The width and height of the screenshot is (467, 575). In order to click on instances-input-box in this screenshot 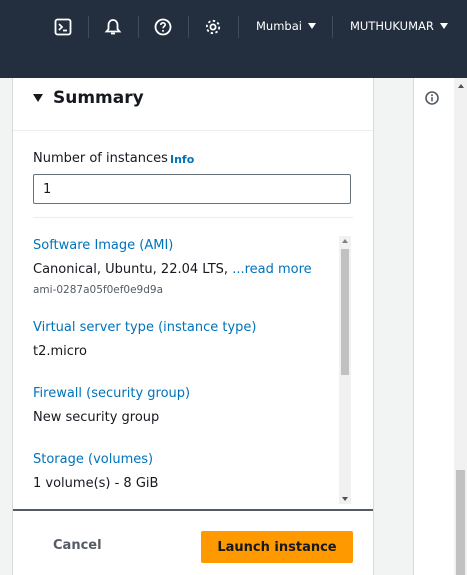, I will do `click(192, 189)`.